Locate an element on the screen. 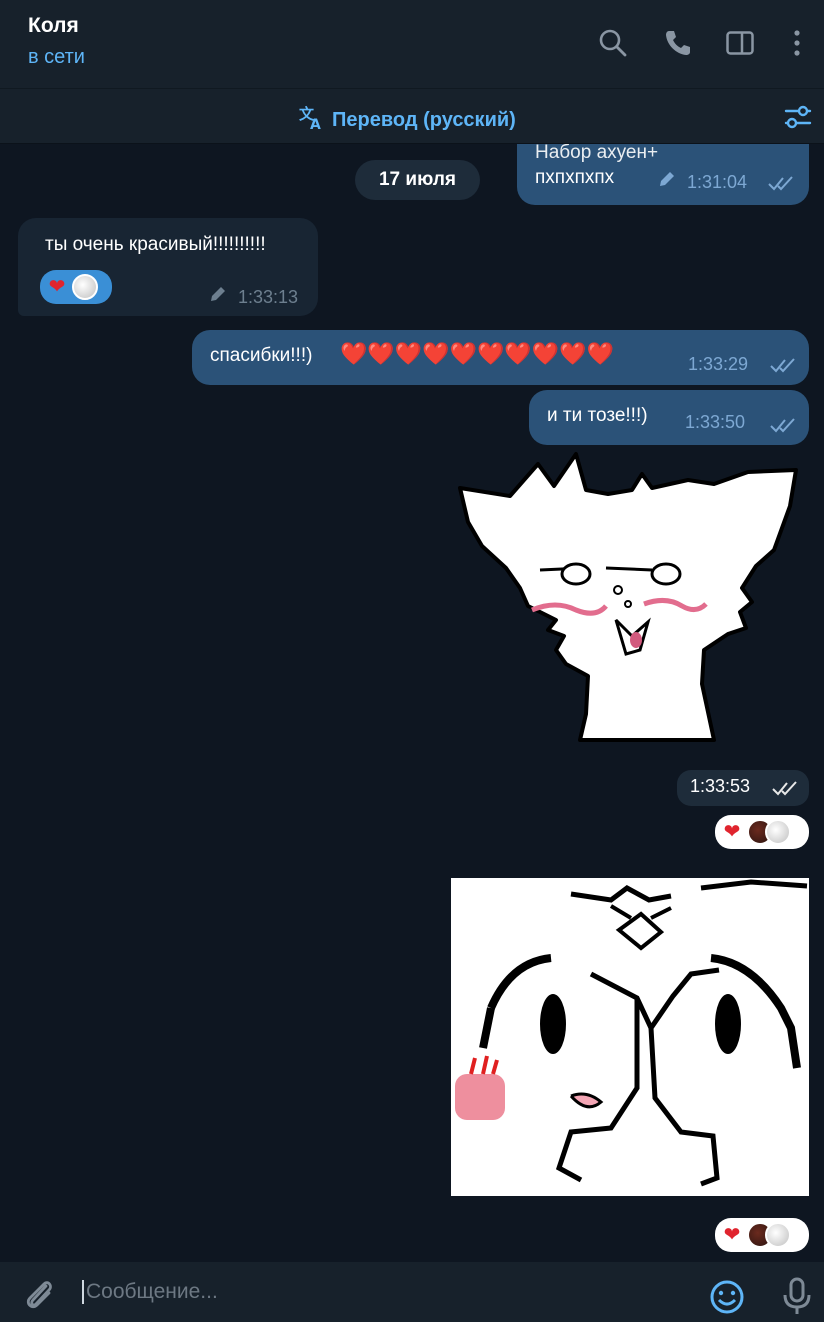 This screenshot has height=1322, width=824. chat-title: Коля is located at coordinates (53, 26).